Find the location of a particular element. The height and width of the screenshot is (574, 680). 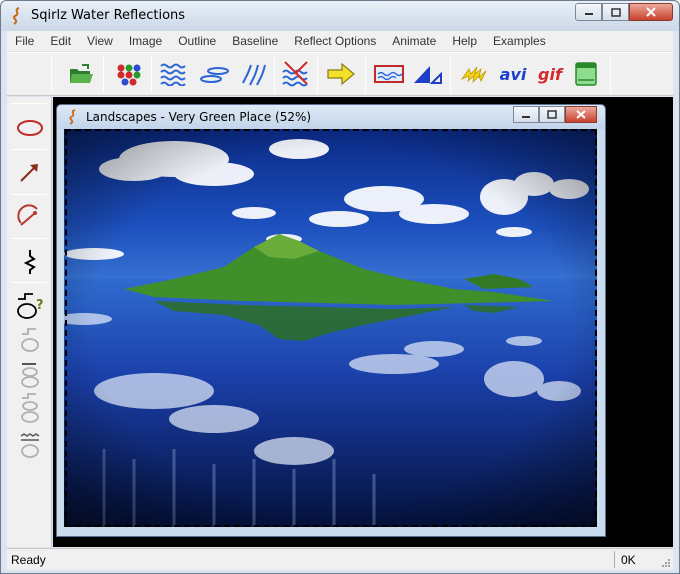

menu-animate: Animate is located at coordinates (414, 41).